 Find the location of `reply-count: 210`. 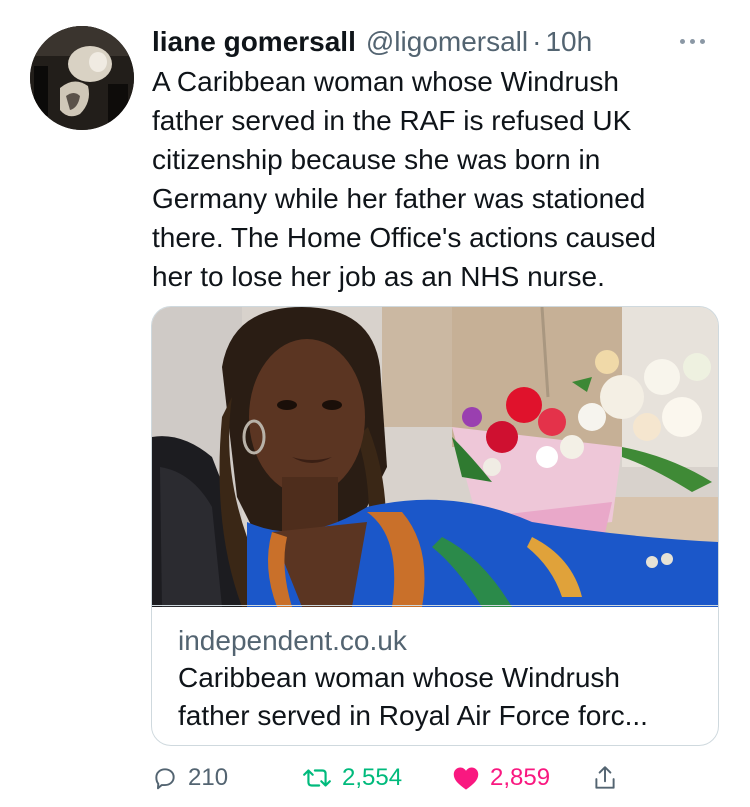

reply-count: 210 is located at coordinates (208, 777).